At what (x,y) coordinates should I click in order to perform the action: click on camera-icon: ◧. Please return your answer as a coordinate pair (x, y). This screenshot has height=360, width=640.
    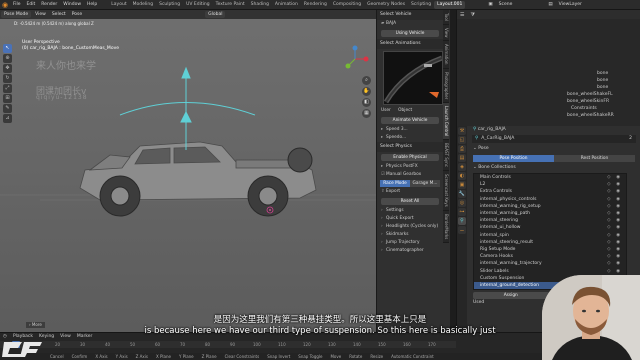
    Looking at the image, I should click on (366, 102).